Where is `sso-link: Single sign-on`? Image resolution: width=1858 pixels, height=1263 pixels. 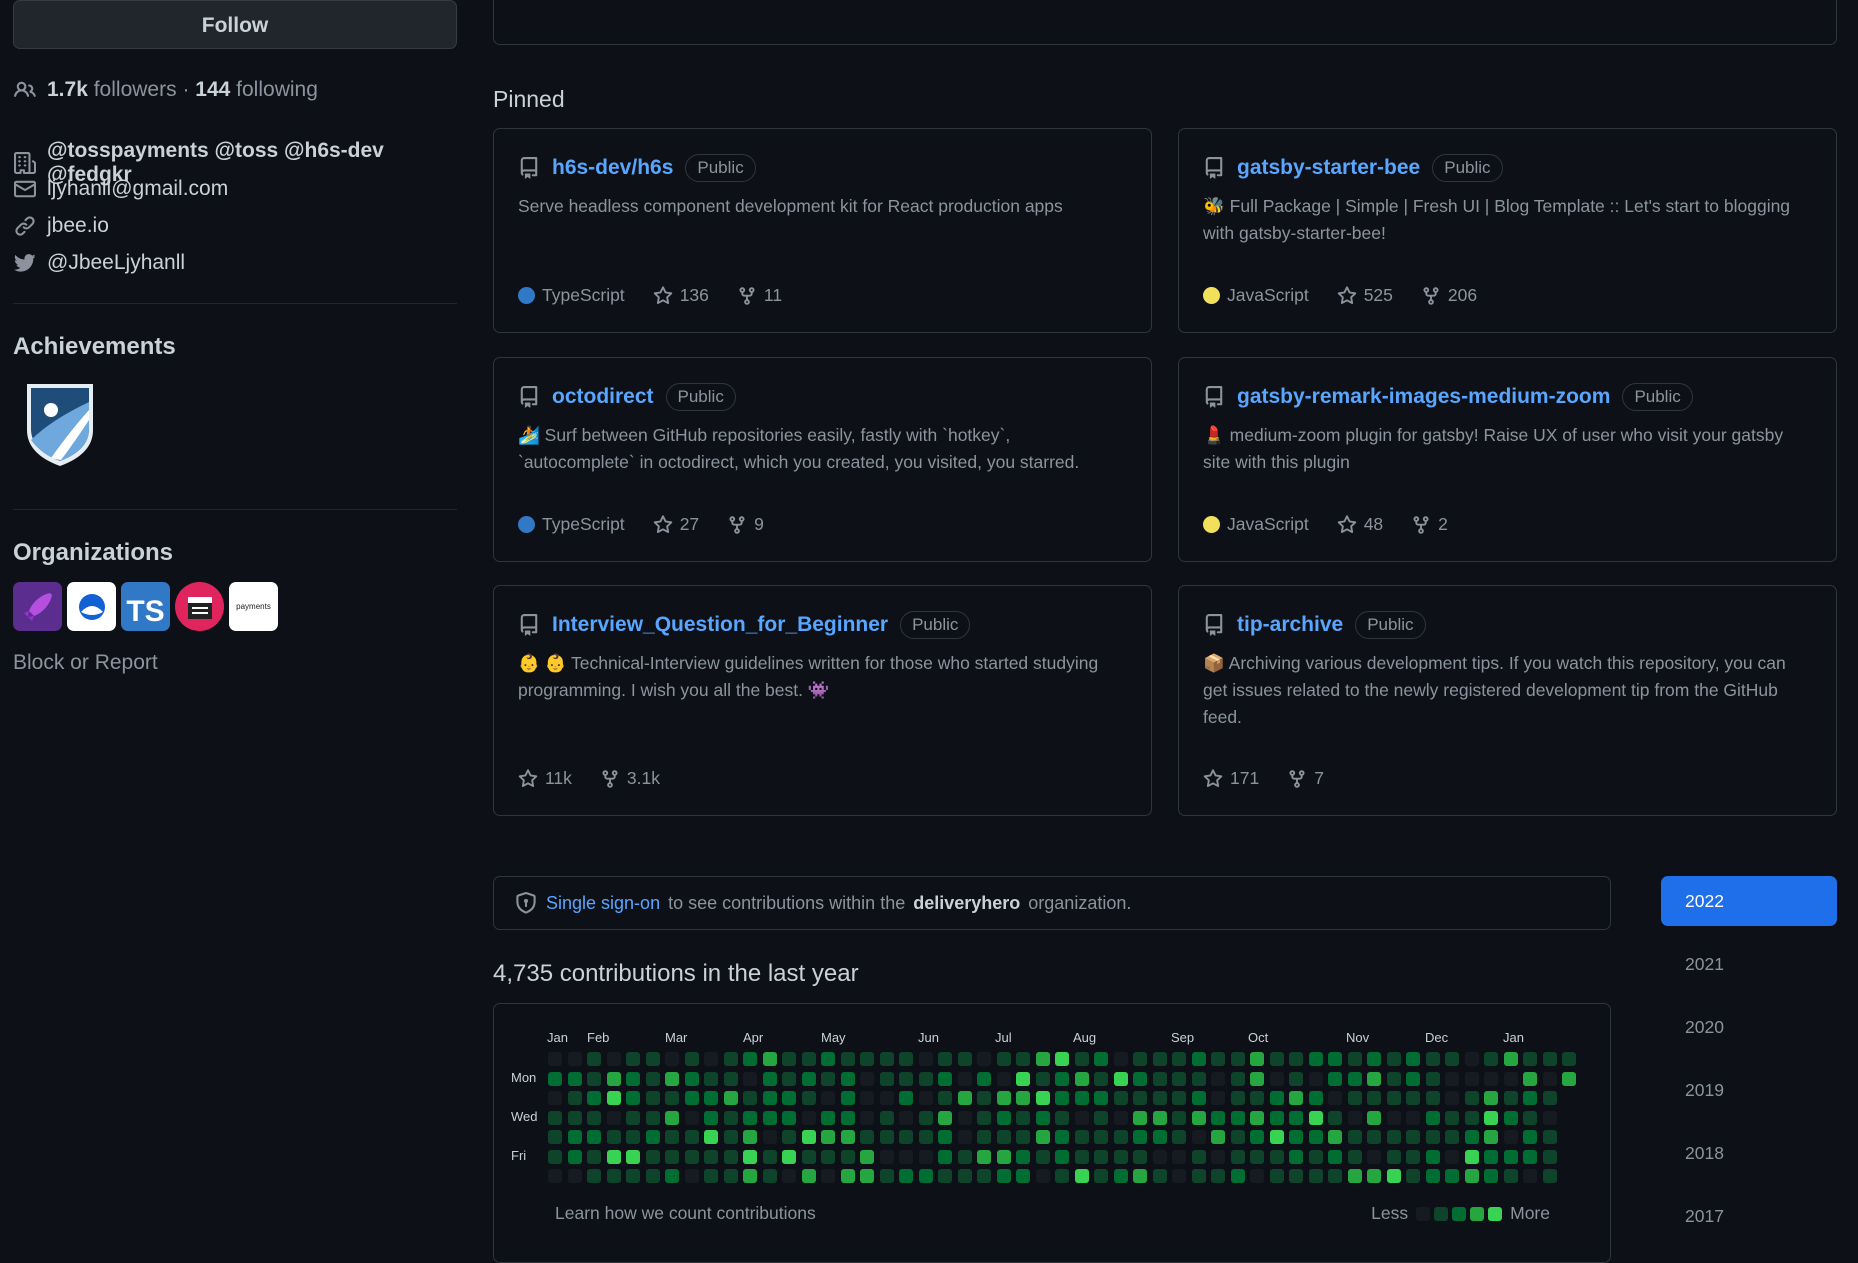
sso-link: Single sign-on is located at coordinates (603, 903).